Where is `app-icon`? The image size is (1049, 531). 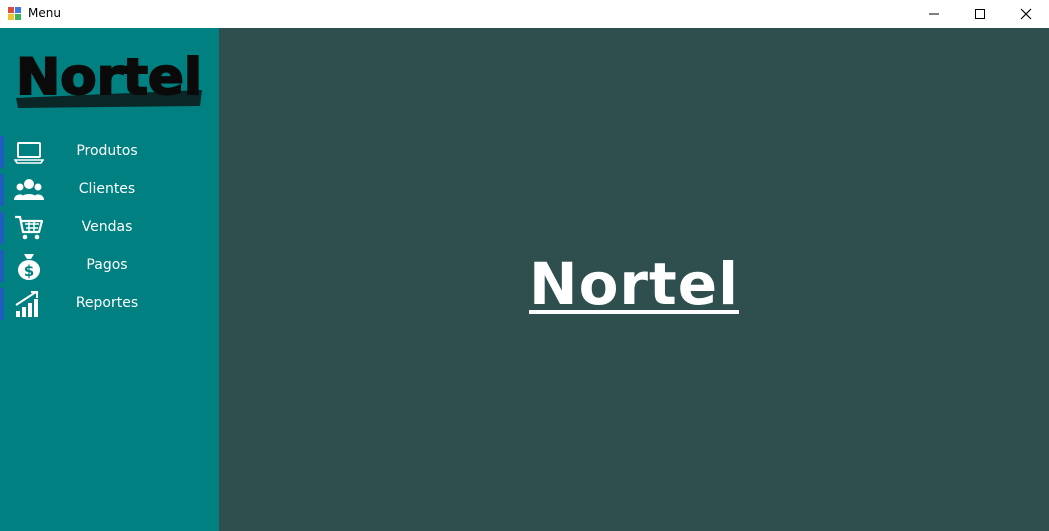
app-icon is located at coordinates (14, 13).